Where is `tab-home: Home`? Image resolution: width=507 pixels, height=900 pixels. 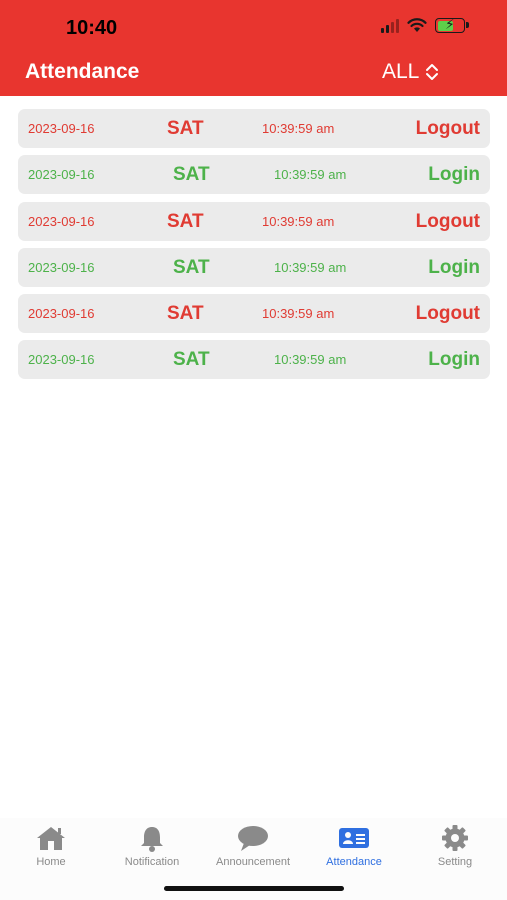
tab-home: Home is located at coordinates (51, 846).